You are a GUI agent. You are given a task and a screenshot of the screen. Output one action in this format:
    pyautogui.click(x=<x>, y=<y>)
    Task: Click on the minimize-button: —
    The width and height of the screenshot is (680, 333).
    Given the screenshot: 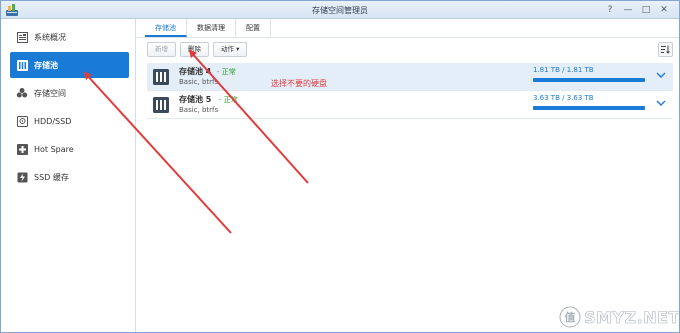 What is the action you would take?
    pyautogui.click(x=628, y=10)
    